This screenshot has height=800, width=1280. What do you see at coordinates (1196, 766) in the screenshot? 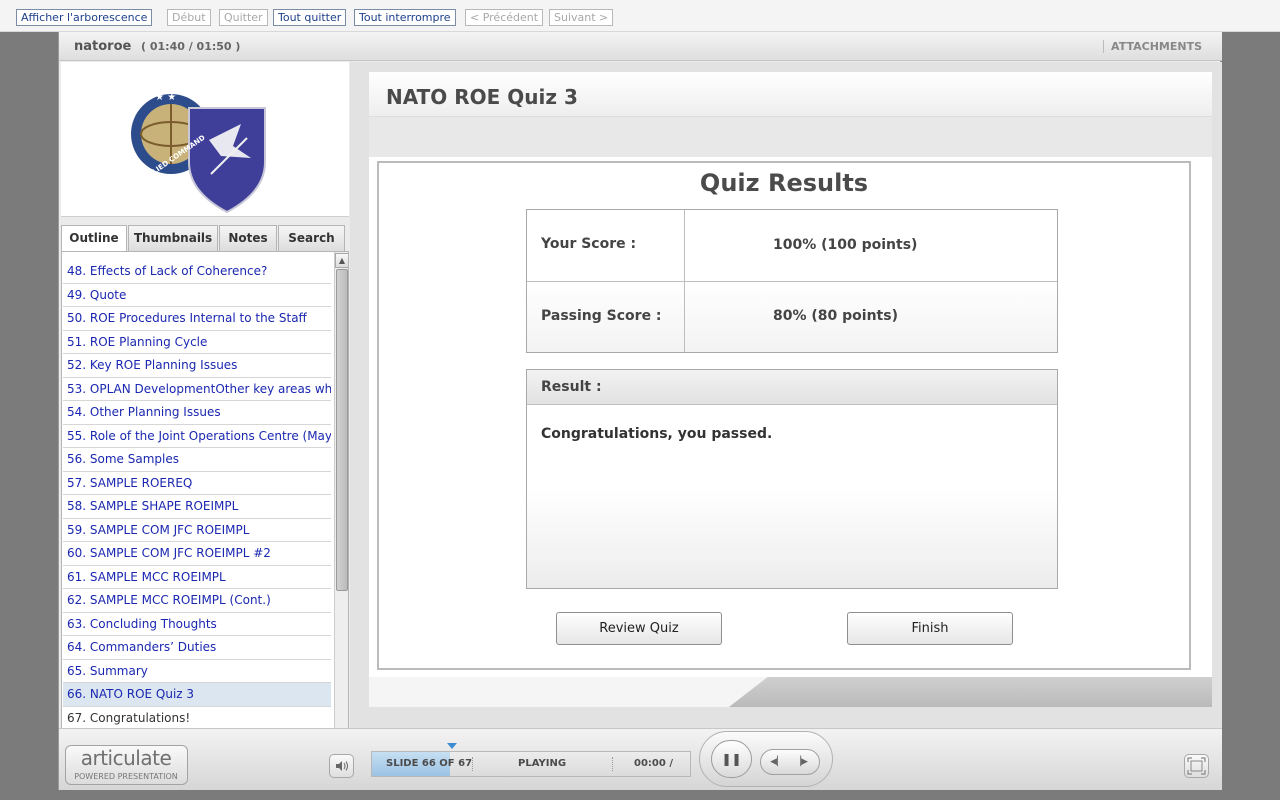
I see `fullscreen-icon` at bounding box center [1196, 766].